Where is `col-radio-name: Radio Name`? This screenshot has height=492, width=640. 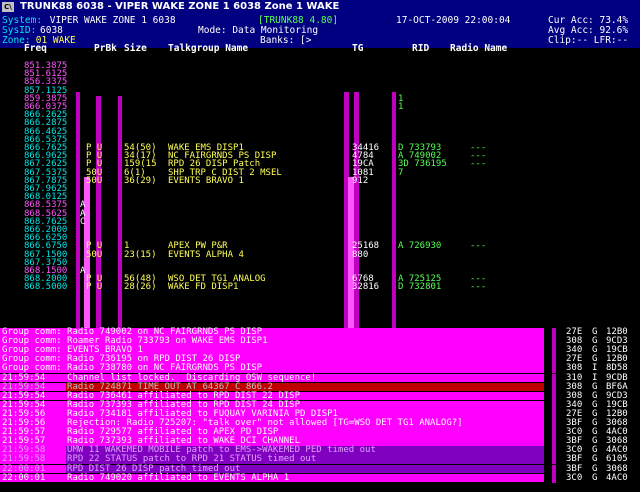
col-radio-name: Radio Name is located at coordinates (479, 48).